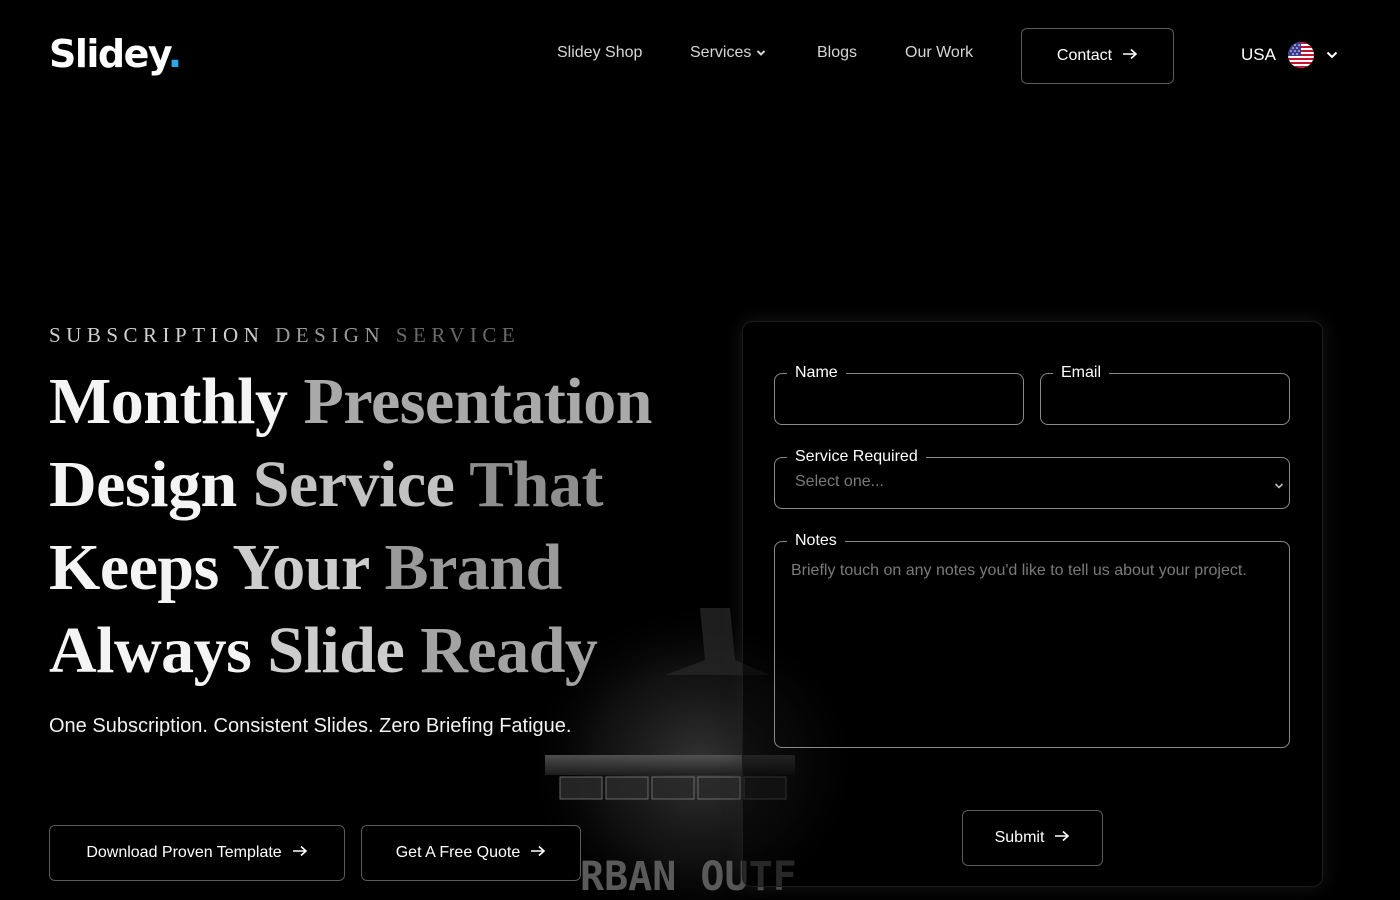 The height and width of the screenshot is (900, 1400). I want to click on headline-word: Design, so click(143, 484).